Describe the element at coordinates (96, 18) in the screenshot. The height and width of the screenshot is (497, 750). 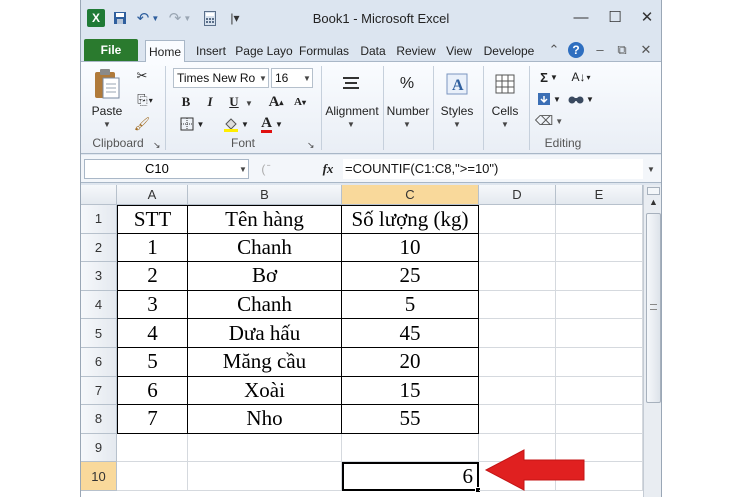
I see `excel-logo-icon: X` at that location.